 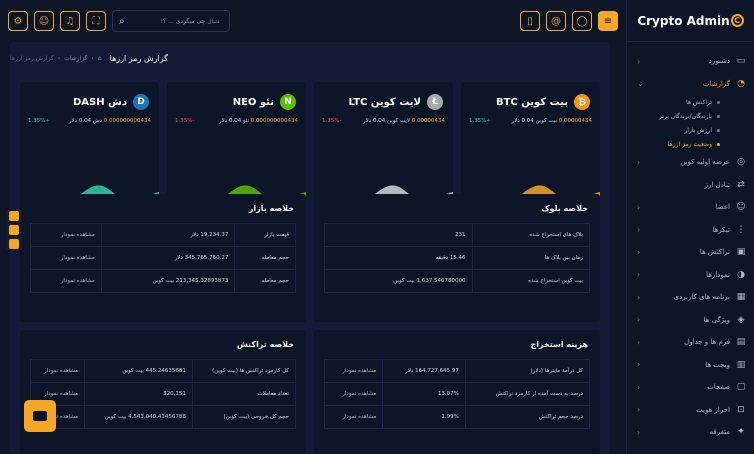 What do you see at coordinates (56, 58) in the screenshot?
I see `breadcrumb: ⌂ › گزارشات › گزارش رمز ارزها` at bounding box center [56, 58].